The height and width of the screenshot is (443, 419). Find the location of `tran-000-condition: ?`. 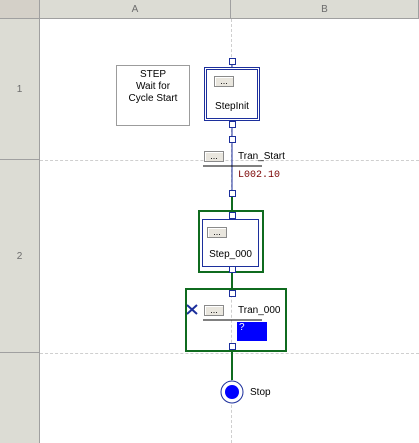

tran-000-condition: ? is located at coordinates (242, 327).